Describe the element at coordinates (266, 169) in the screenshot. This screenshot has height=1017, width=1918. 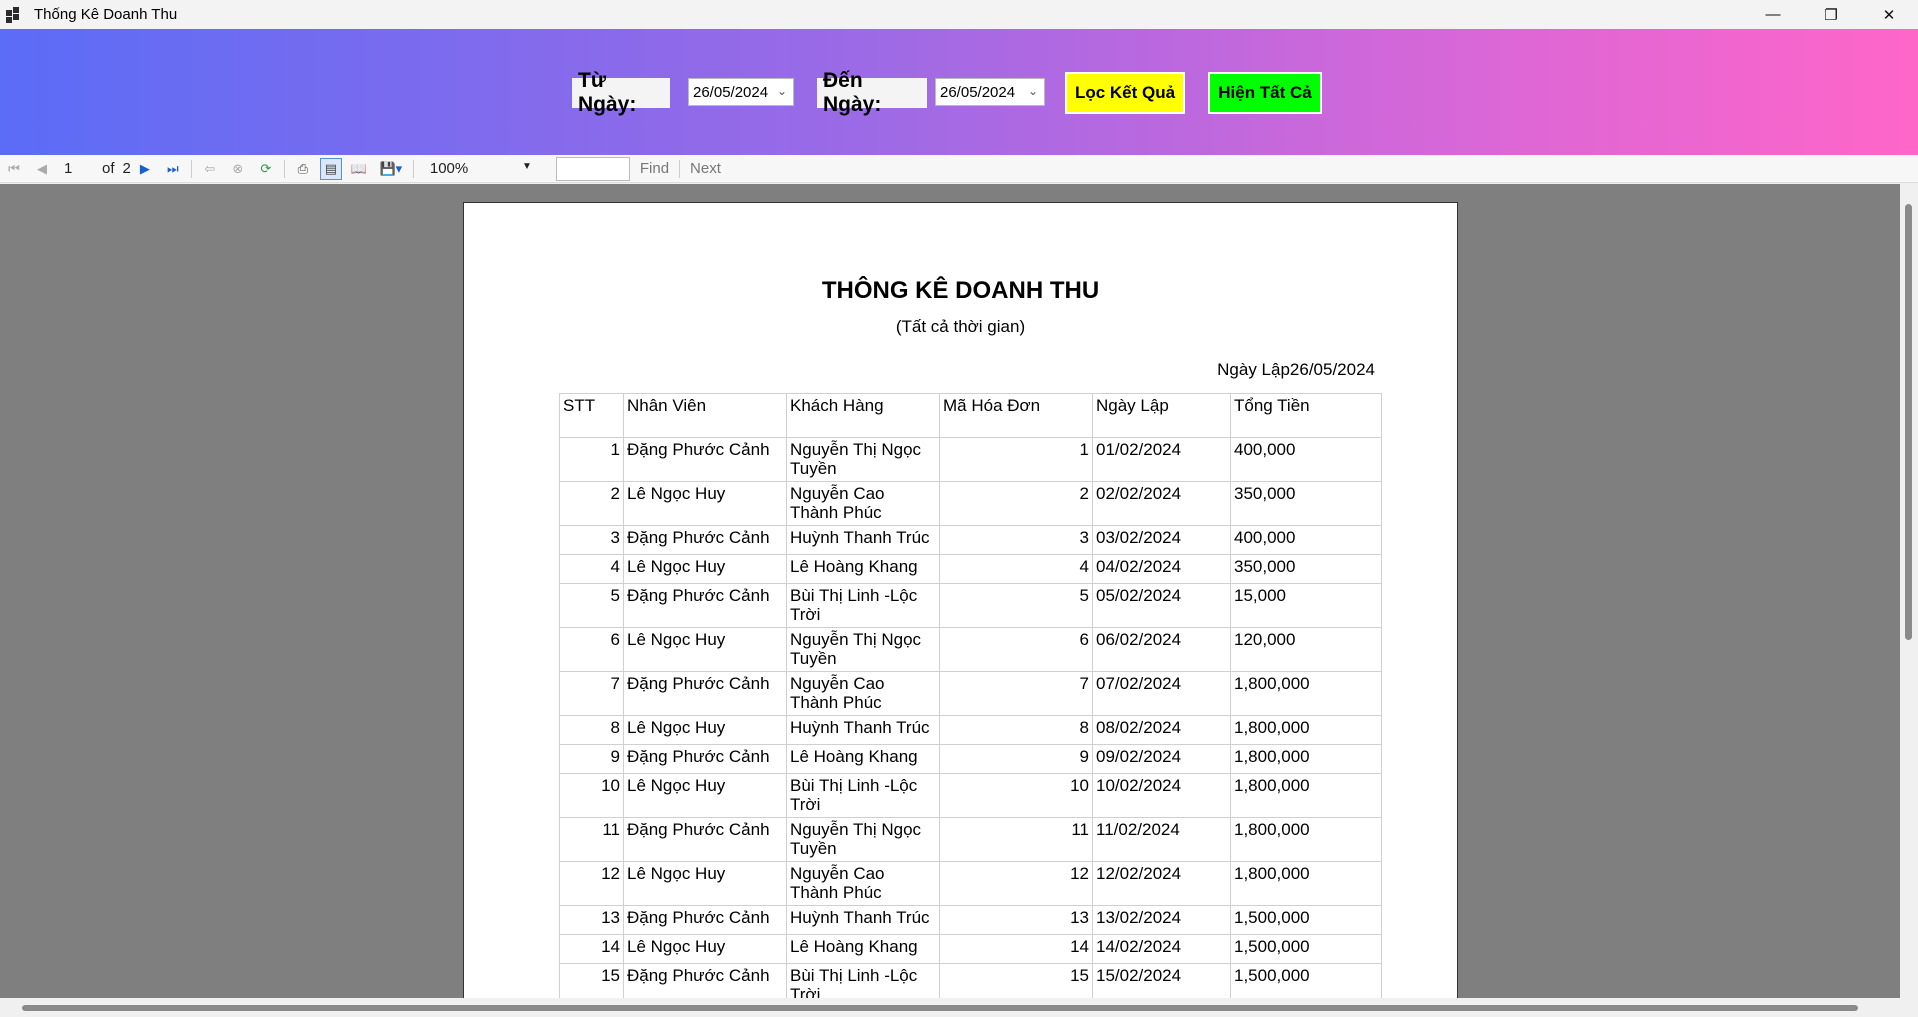
I see `refresh-icon: ⟳` at that location.